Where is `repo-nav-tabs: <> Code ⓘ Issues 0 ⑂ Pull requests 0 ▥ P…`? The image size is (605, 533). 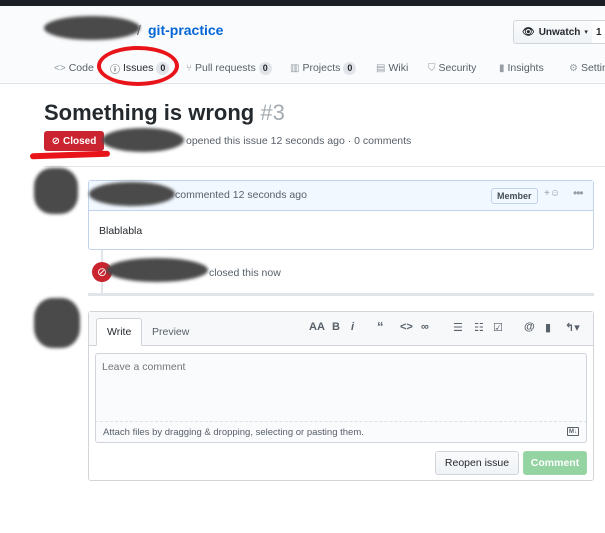 repo-nav-tabs: <> Code ⓘ Issues 0 ⑂ Pull requests 0 ▥ P… is located at coordinates (302, 68).